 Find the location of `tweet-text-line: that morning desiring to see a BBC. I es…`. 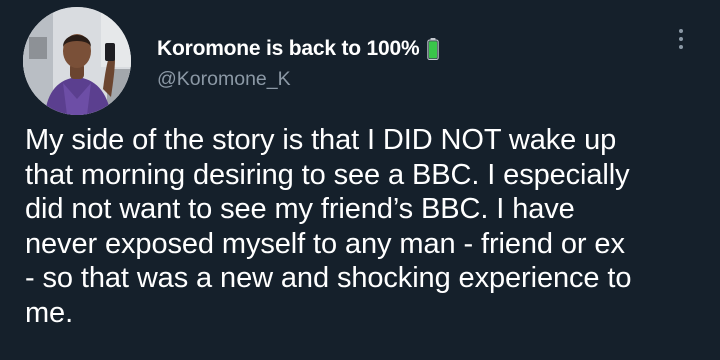

tweet-text-line: that morning desiring to see a BBC. I es… is located at coordinates (327, 174).